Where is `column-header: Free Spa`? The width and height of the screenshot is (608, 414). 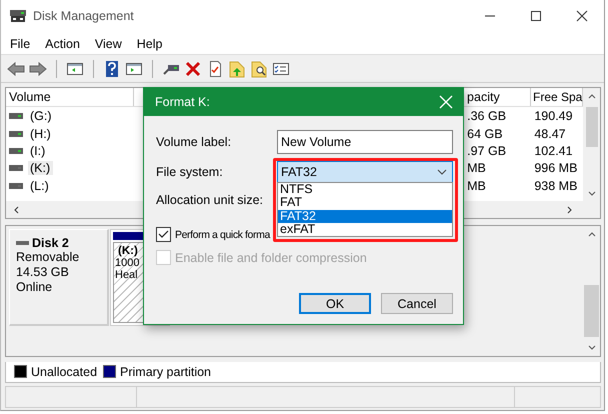
column-header: Free Spa is located at coordinates (557, 97).